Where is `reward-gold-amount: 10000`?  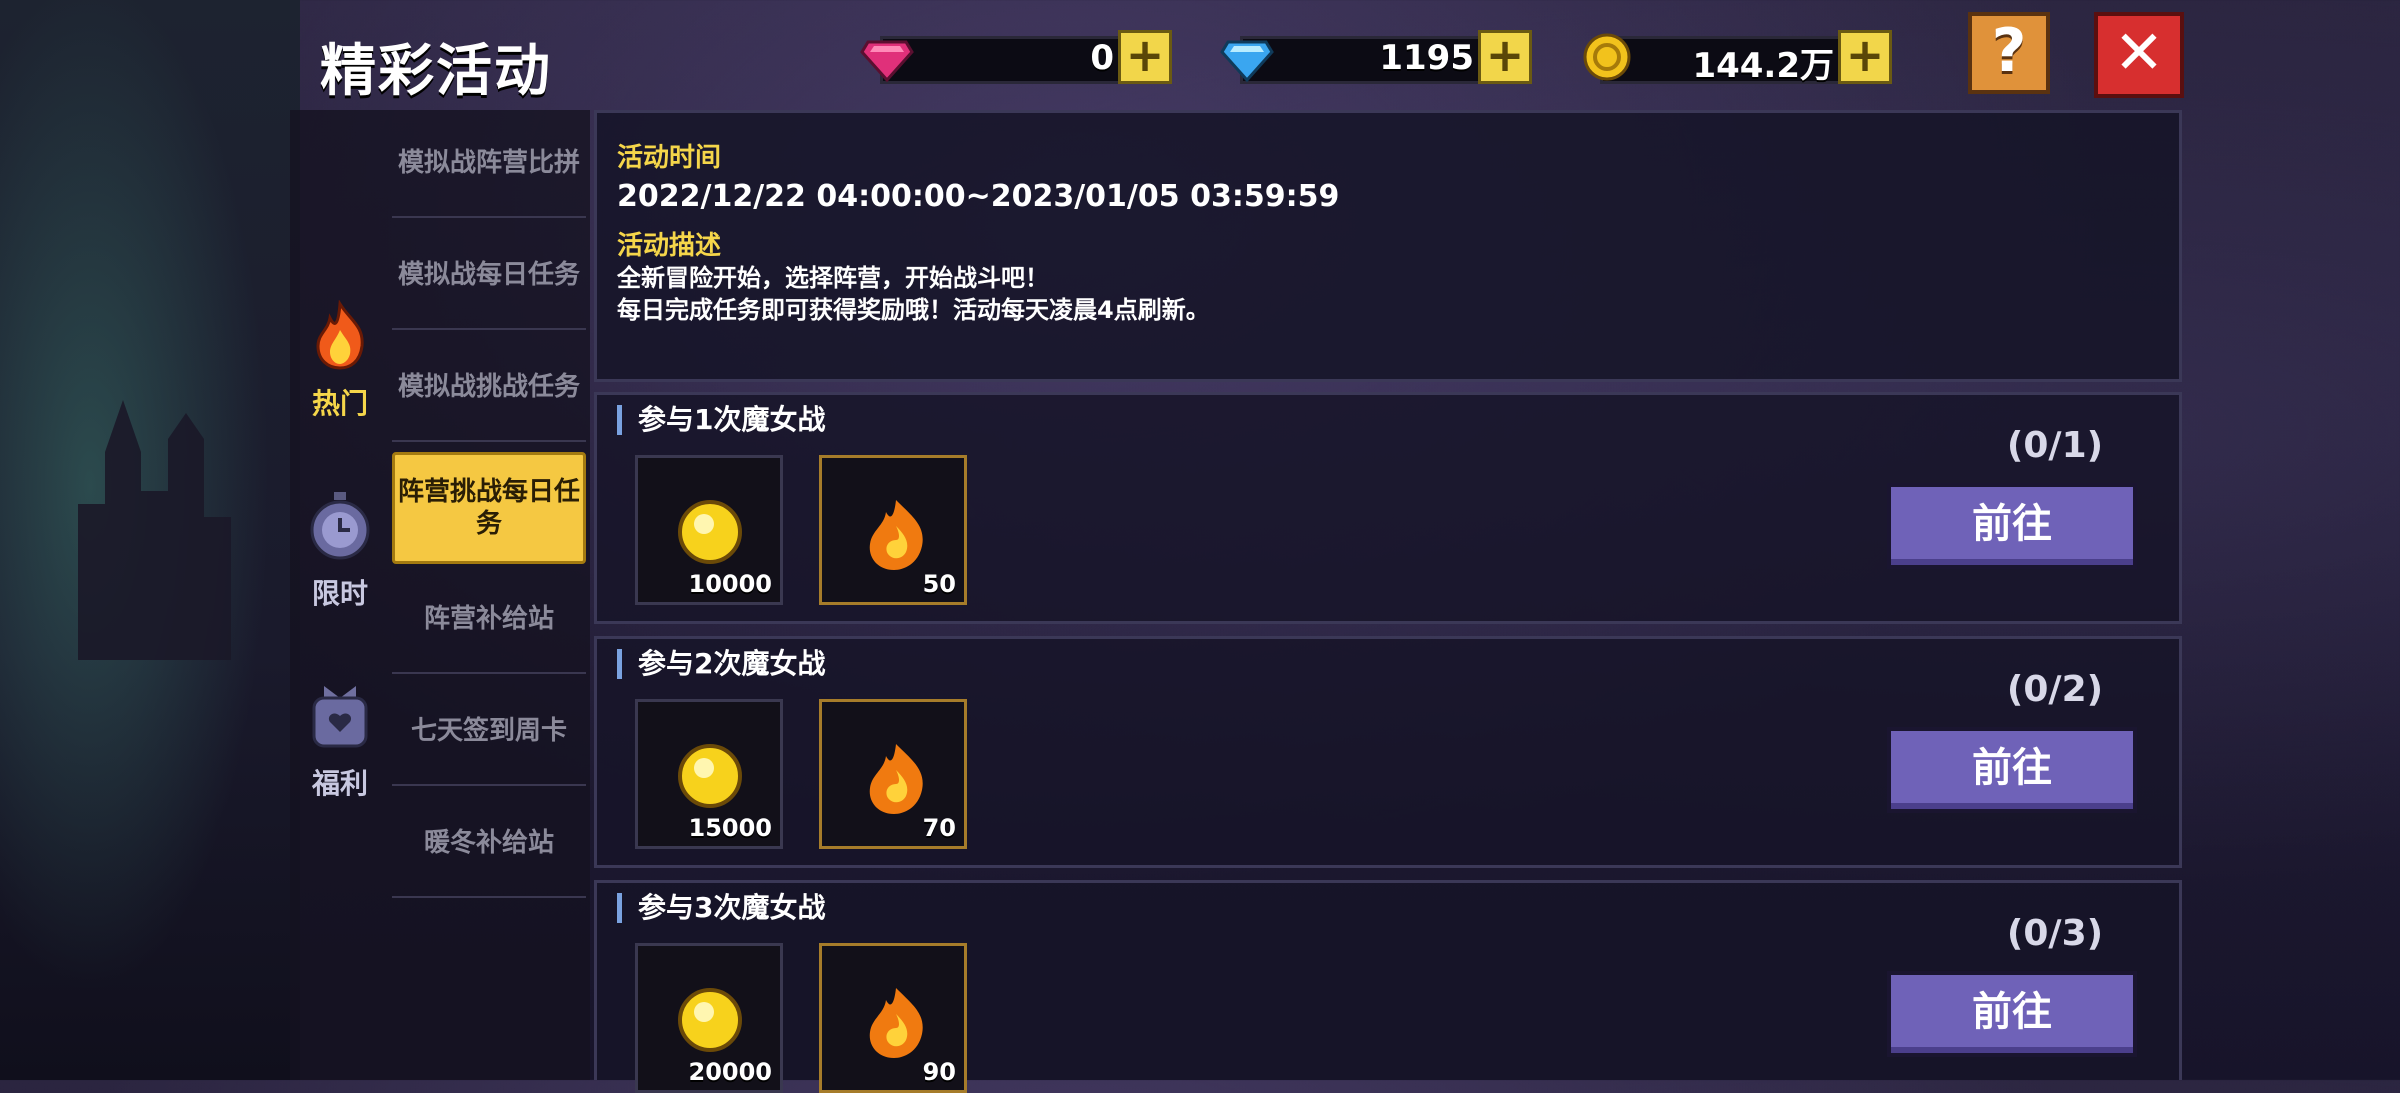
reward-gold-amount: 10000 is located at coordinates (730, 584).